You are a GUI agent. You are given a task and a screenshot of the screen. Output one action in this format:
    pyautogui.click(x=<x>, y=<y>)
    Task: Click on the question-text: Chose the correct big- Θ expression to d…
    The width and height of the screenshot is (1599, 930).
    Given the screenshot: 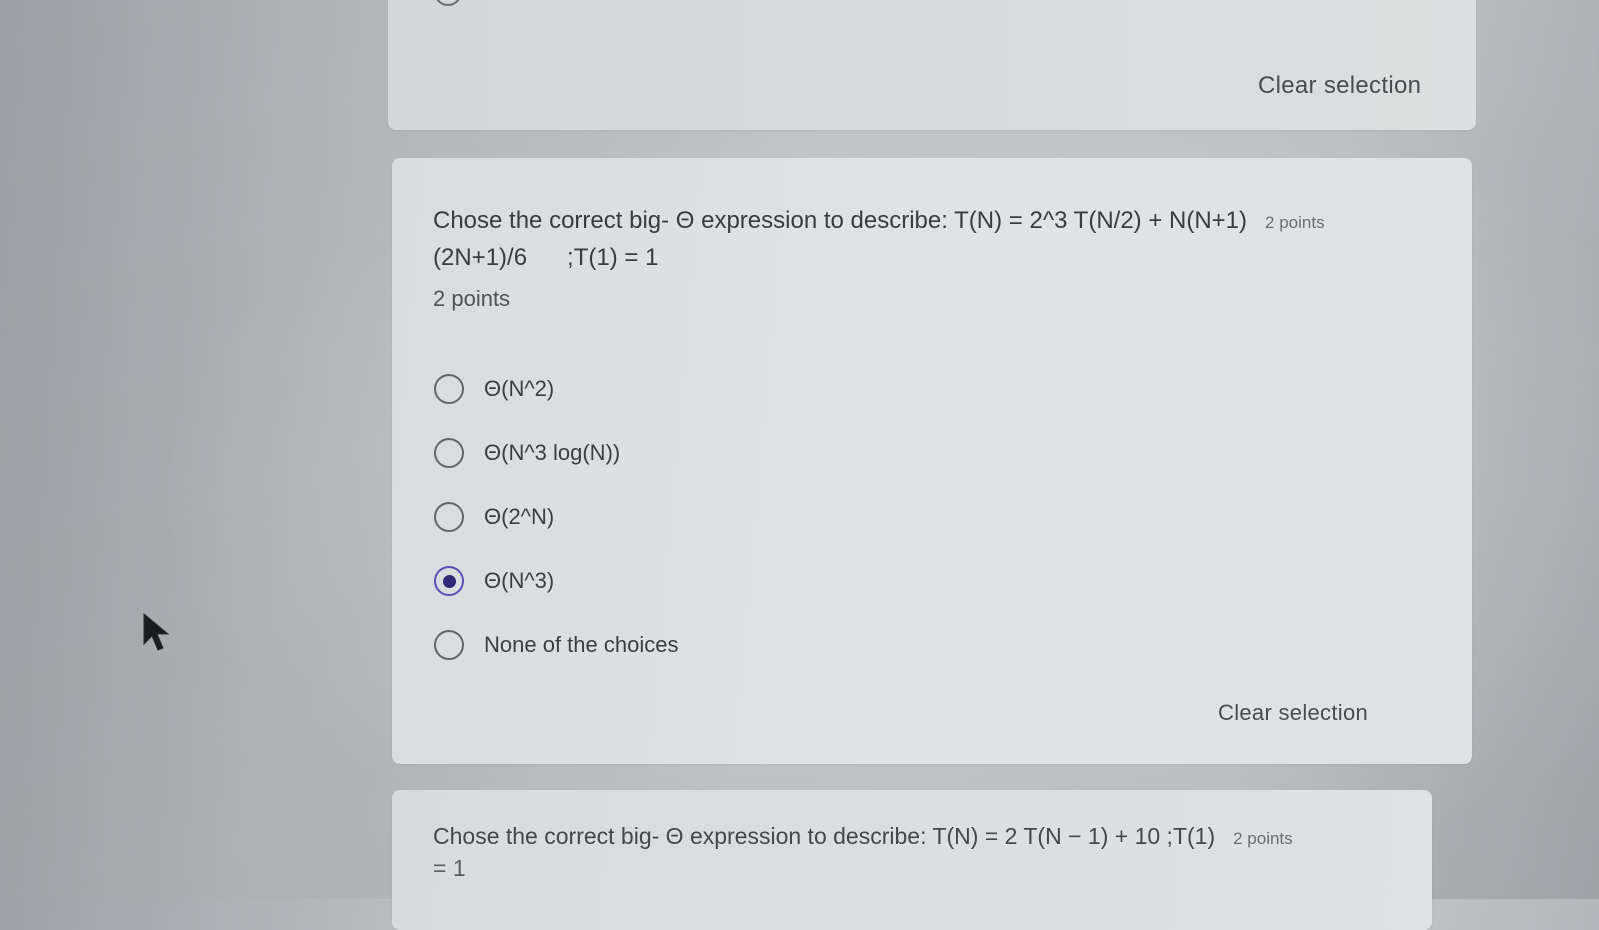 What is the action you would take?
    pyautogui.click(x=938, y=259)
    